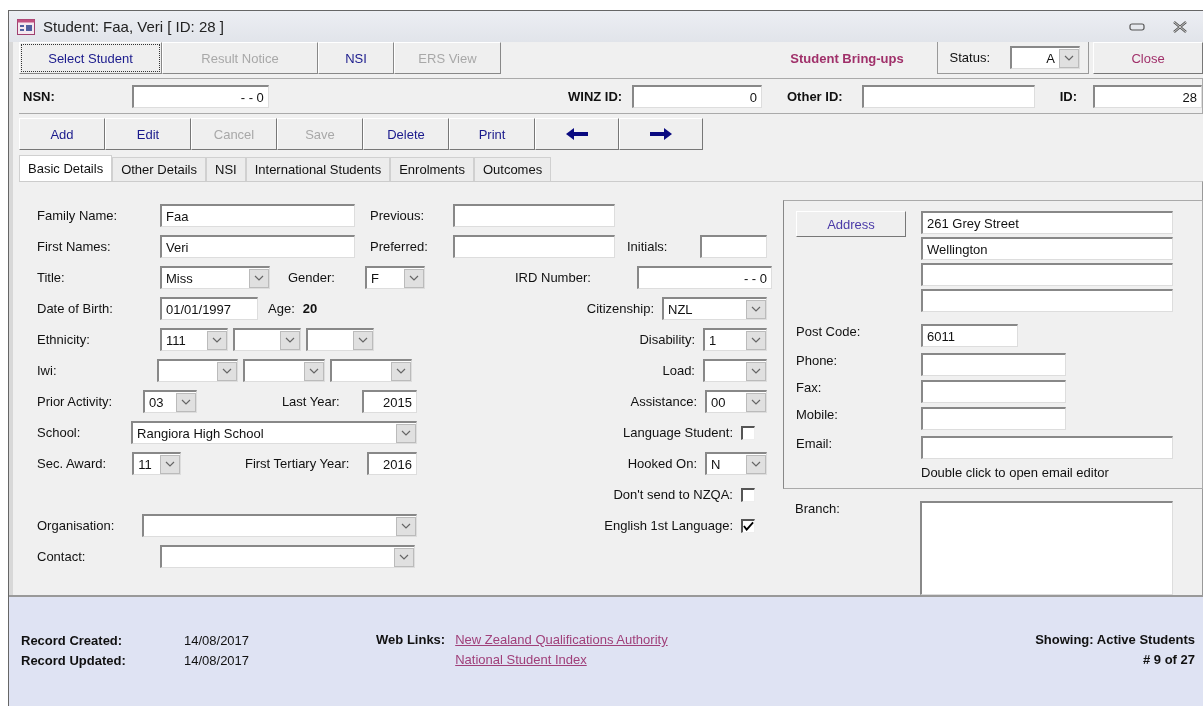 Image resolution: width=1203 pixels, height=706 pixels. Describe the element at coordinates (72, 463) in the screenshot. I see `field-label: Sec. Award:` at that location.